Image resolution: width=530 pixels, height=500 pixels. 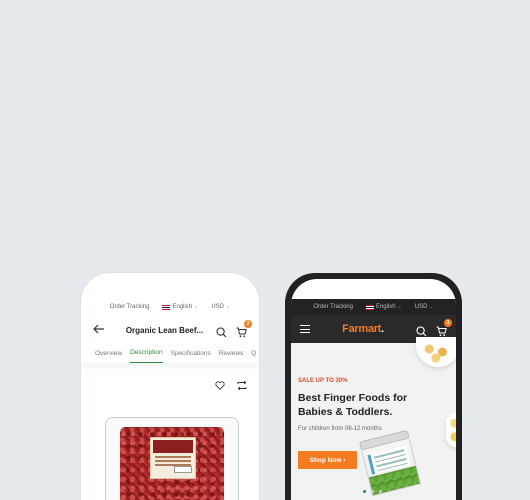 I want to click on pasta-bowl-image, so click(x=436, y=352).